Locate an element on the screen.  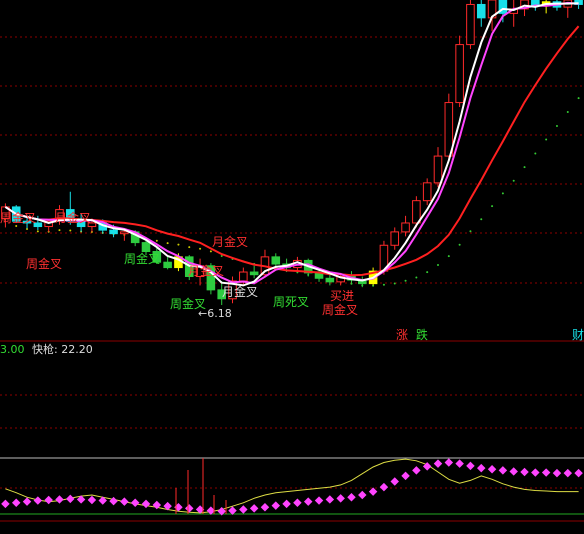
badge-group: 涨 跌 is located at coordinates (412, 334).